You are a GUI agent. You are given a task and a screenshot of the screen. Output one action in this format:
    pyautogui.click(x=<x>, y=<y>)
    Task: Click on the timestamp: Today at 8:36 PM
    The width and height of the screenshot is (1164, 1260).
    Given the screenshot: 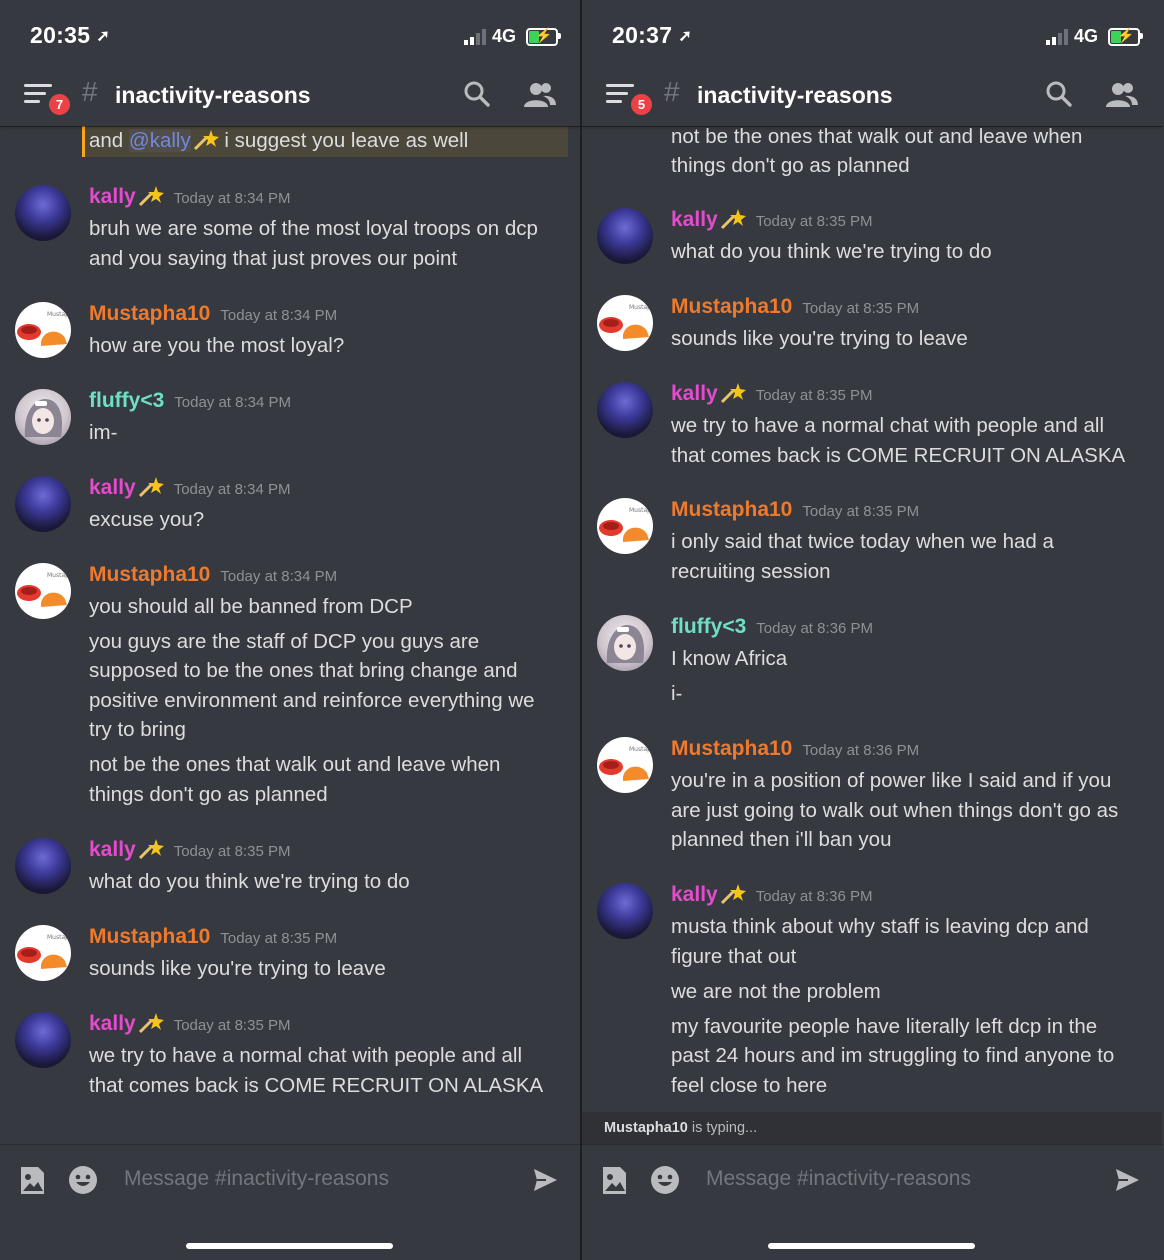 What is the action you would take?
    pyautogui.click(x=861, y=750)
    